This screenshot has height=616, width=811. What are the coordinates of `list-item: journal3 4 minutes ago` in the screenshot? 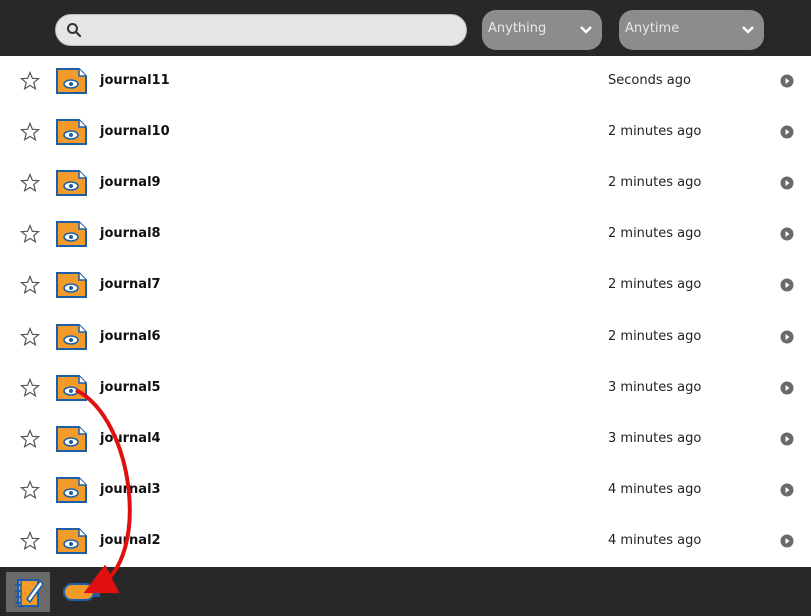 It's located at (405, 490).